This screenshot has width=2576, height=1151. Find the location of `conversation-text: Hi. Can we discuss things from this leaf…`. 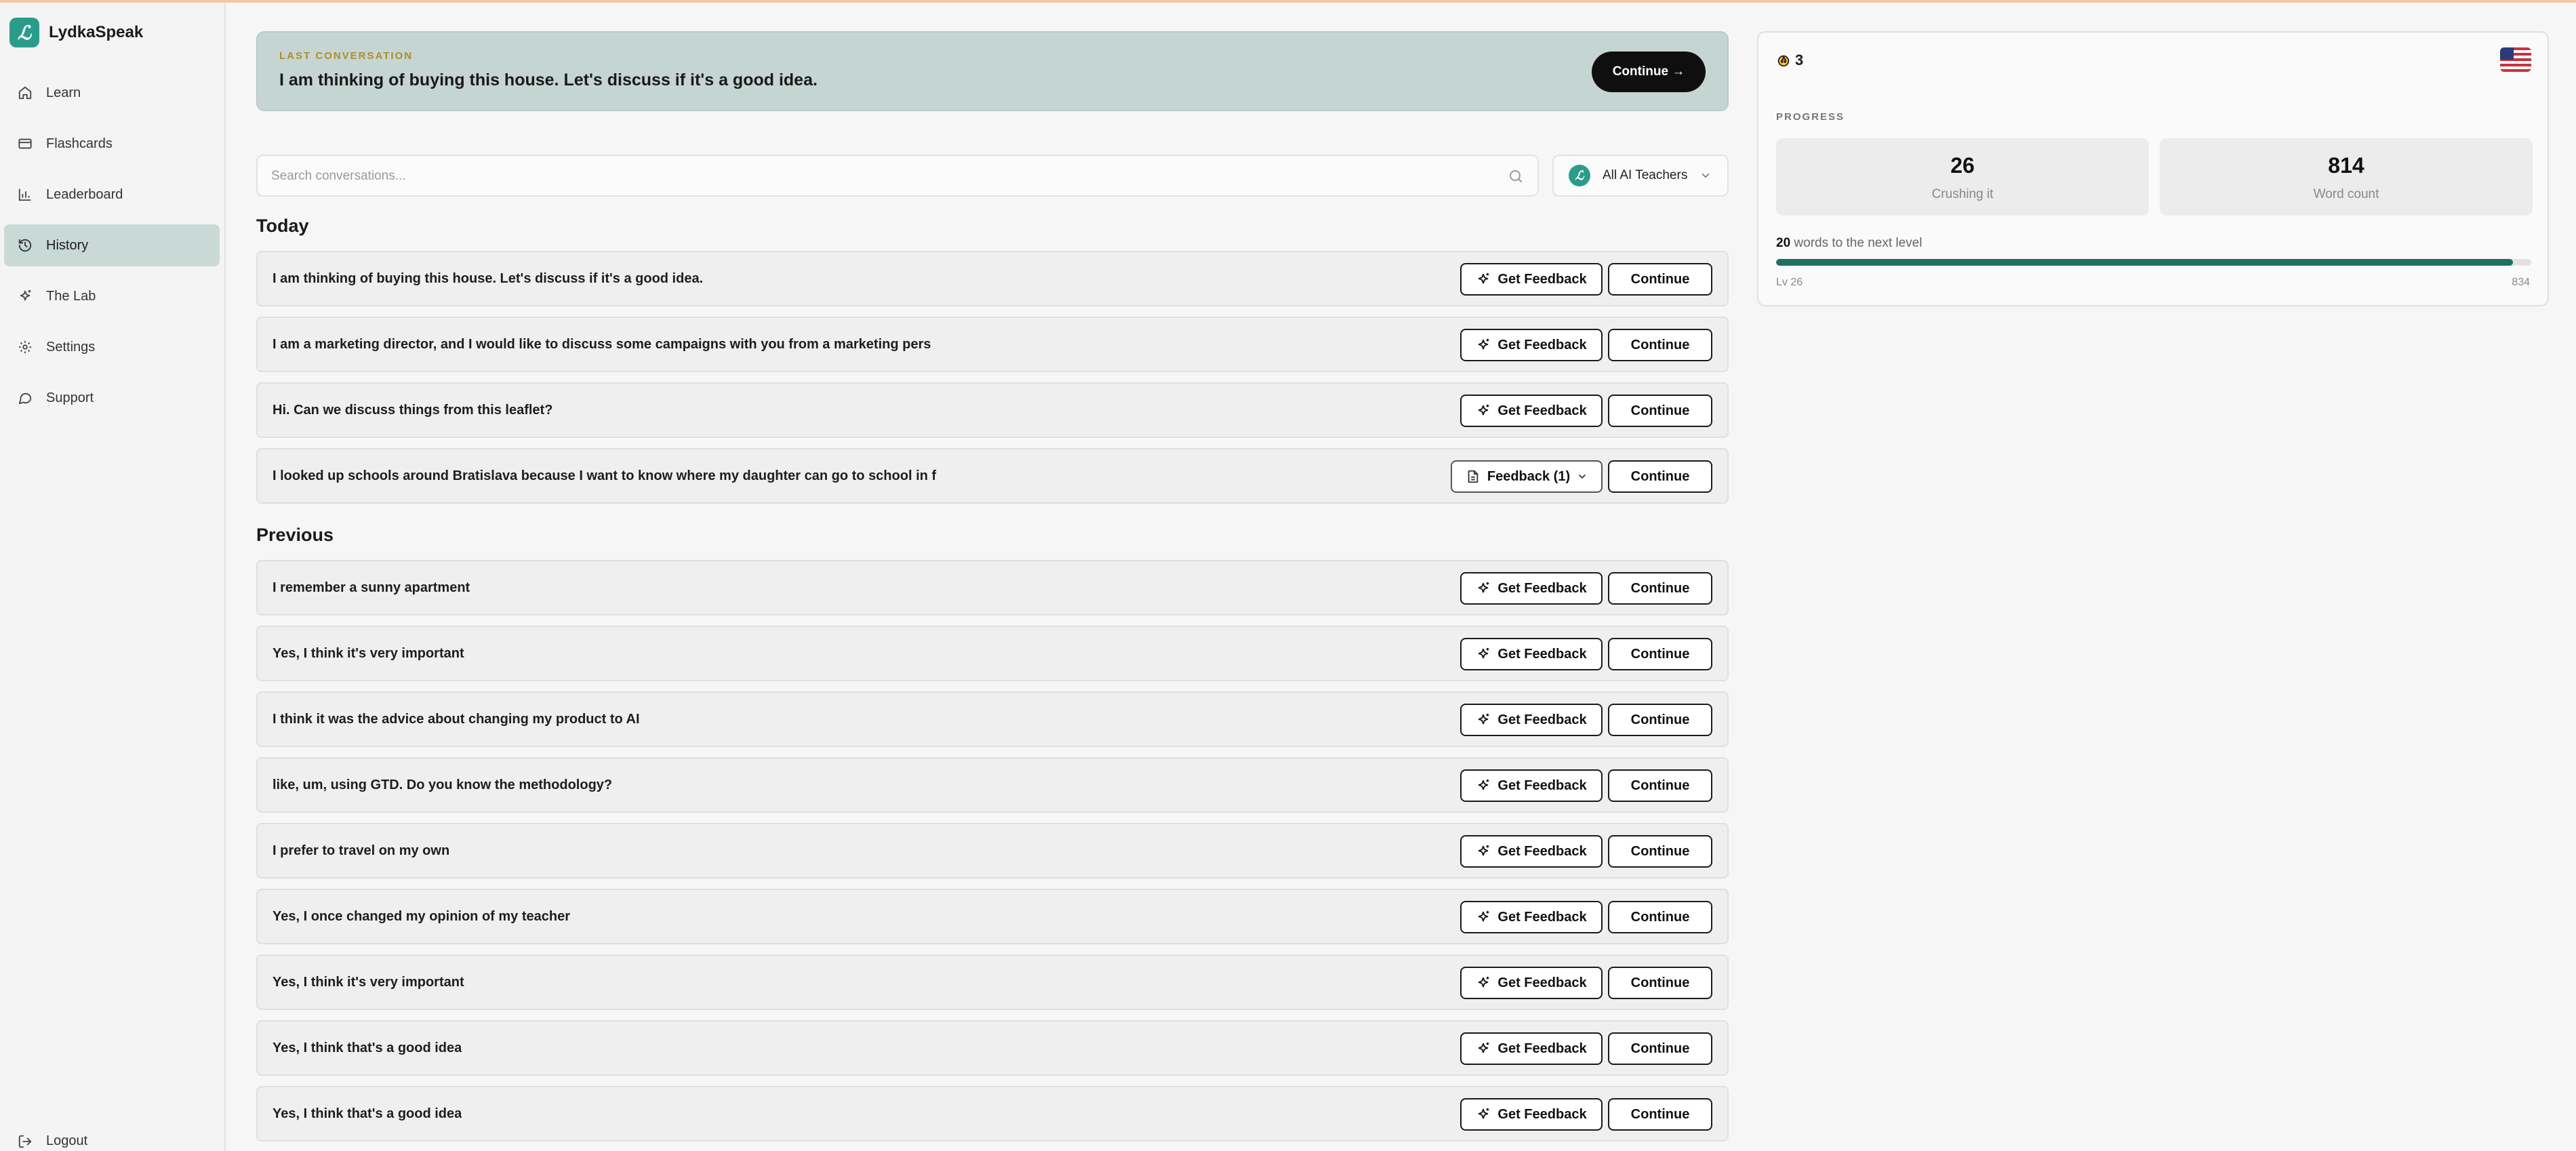

conversation-text: Hi. Can we discuss things from this leaf… is located at coordinates (413, 410).